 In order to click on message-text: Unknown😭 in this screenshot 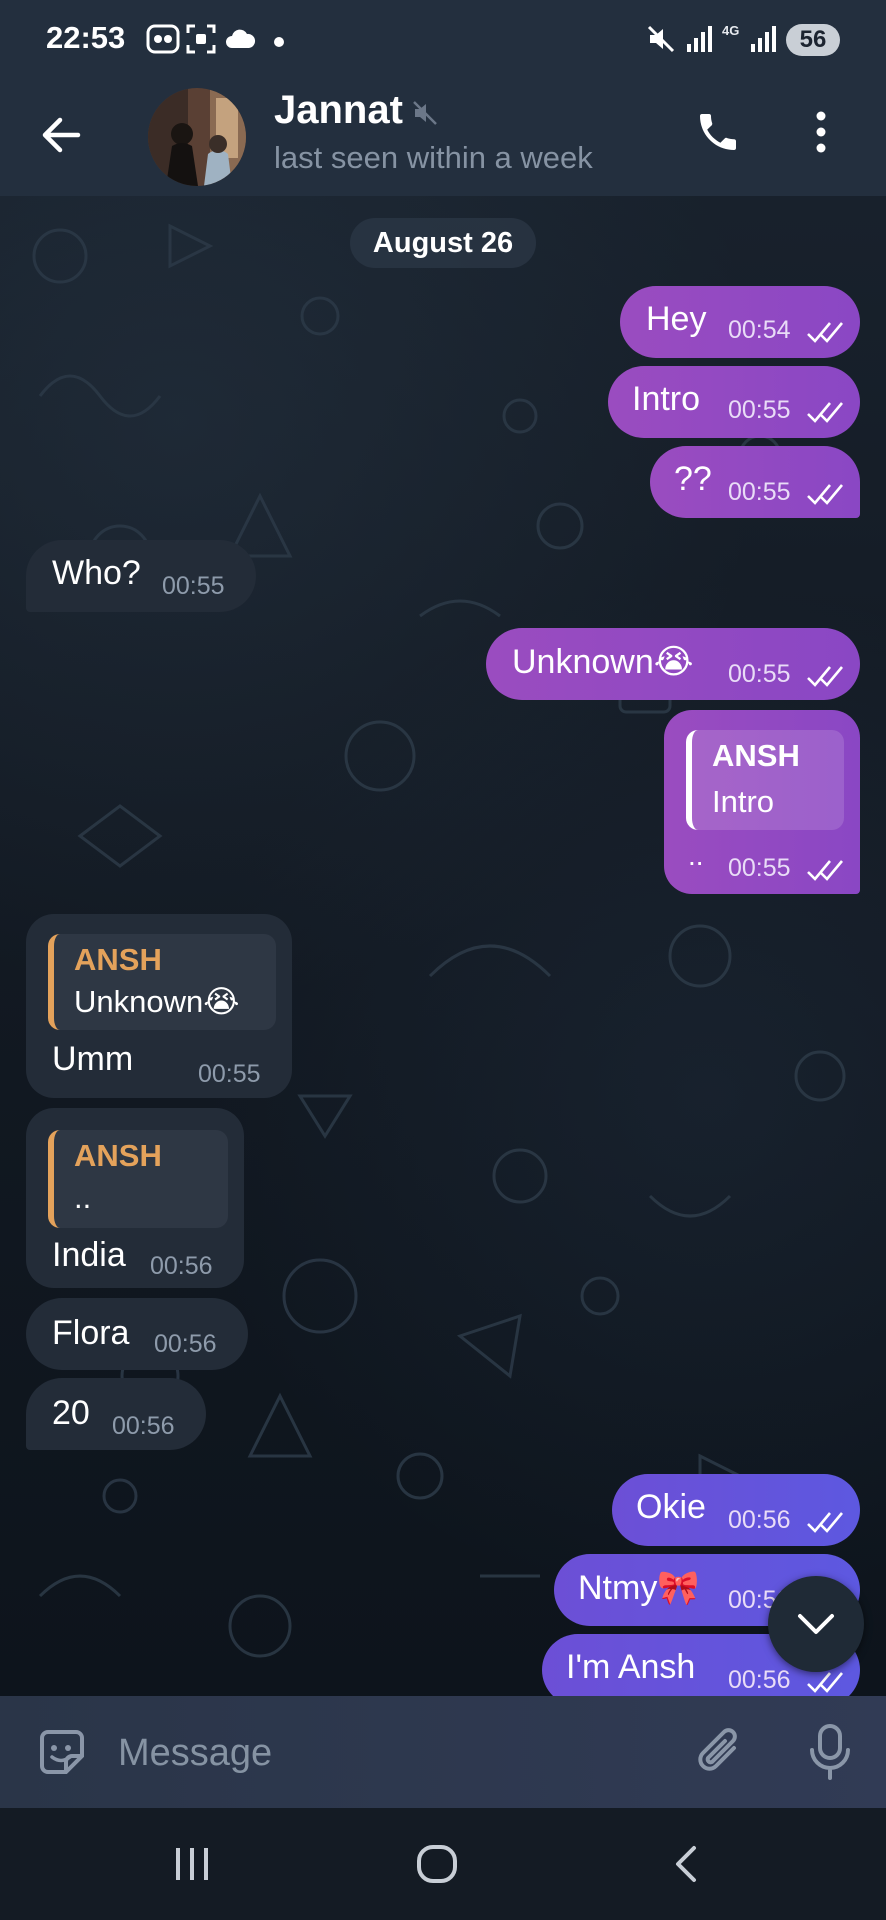, I will do `click(603, 662)`.